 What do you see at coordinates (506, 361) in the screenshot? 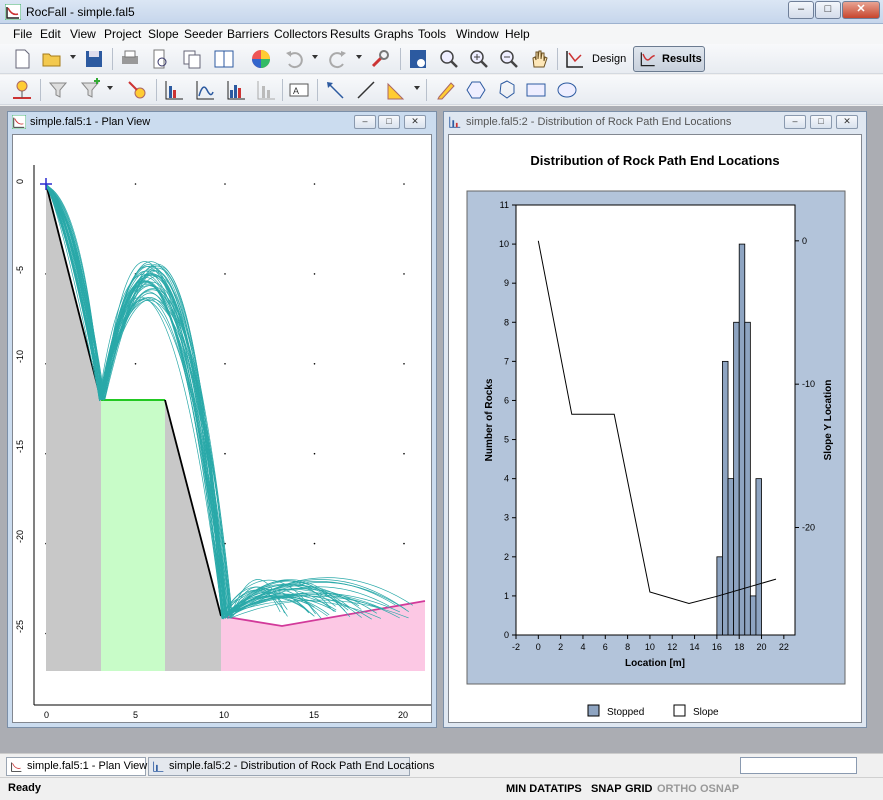
I see `y-tick-label: 7` at bounding box center [506, 361].